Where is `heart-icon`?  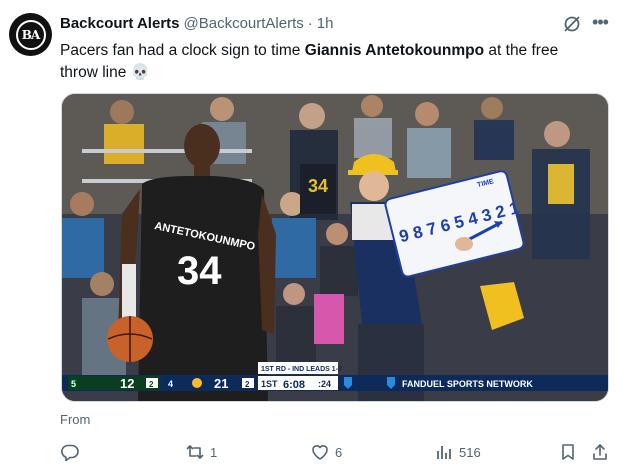 heart-icon is located at coordinates (320, 452).